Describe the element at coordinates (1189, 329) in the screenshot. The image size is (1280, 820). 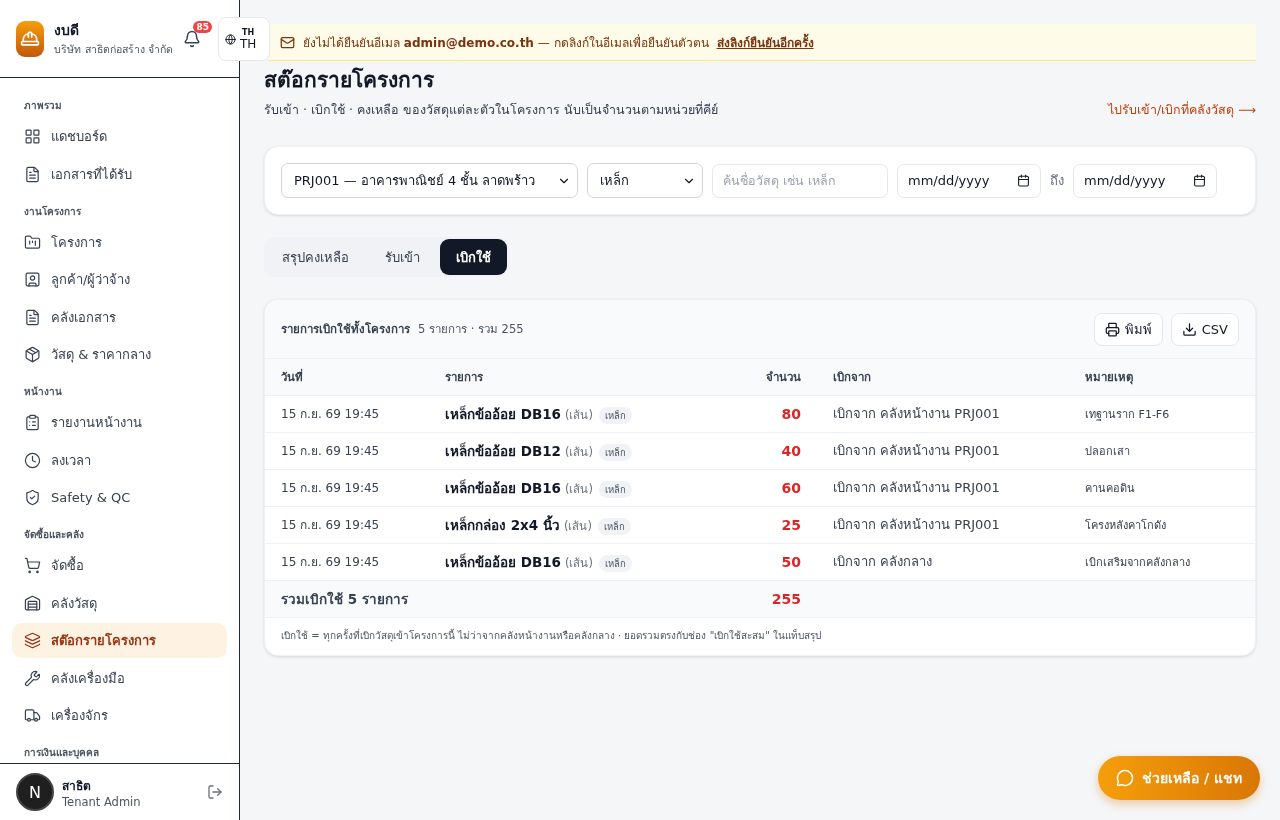
I see `download-icon` at that location.